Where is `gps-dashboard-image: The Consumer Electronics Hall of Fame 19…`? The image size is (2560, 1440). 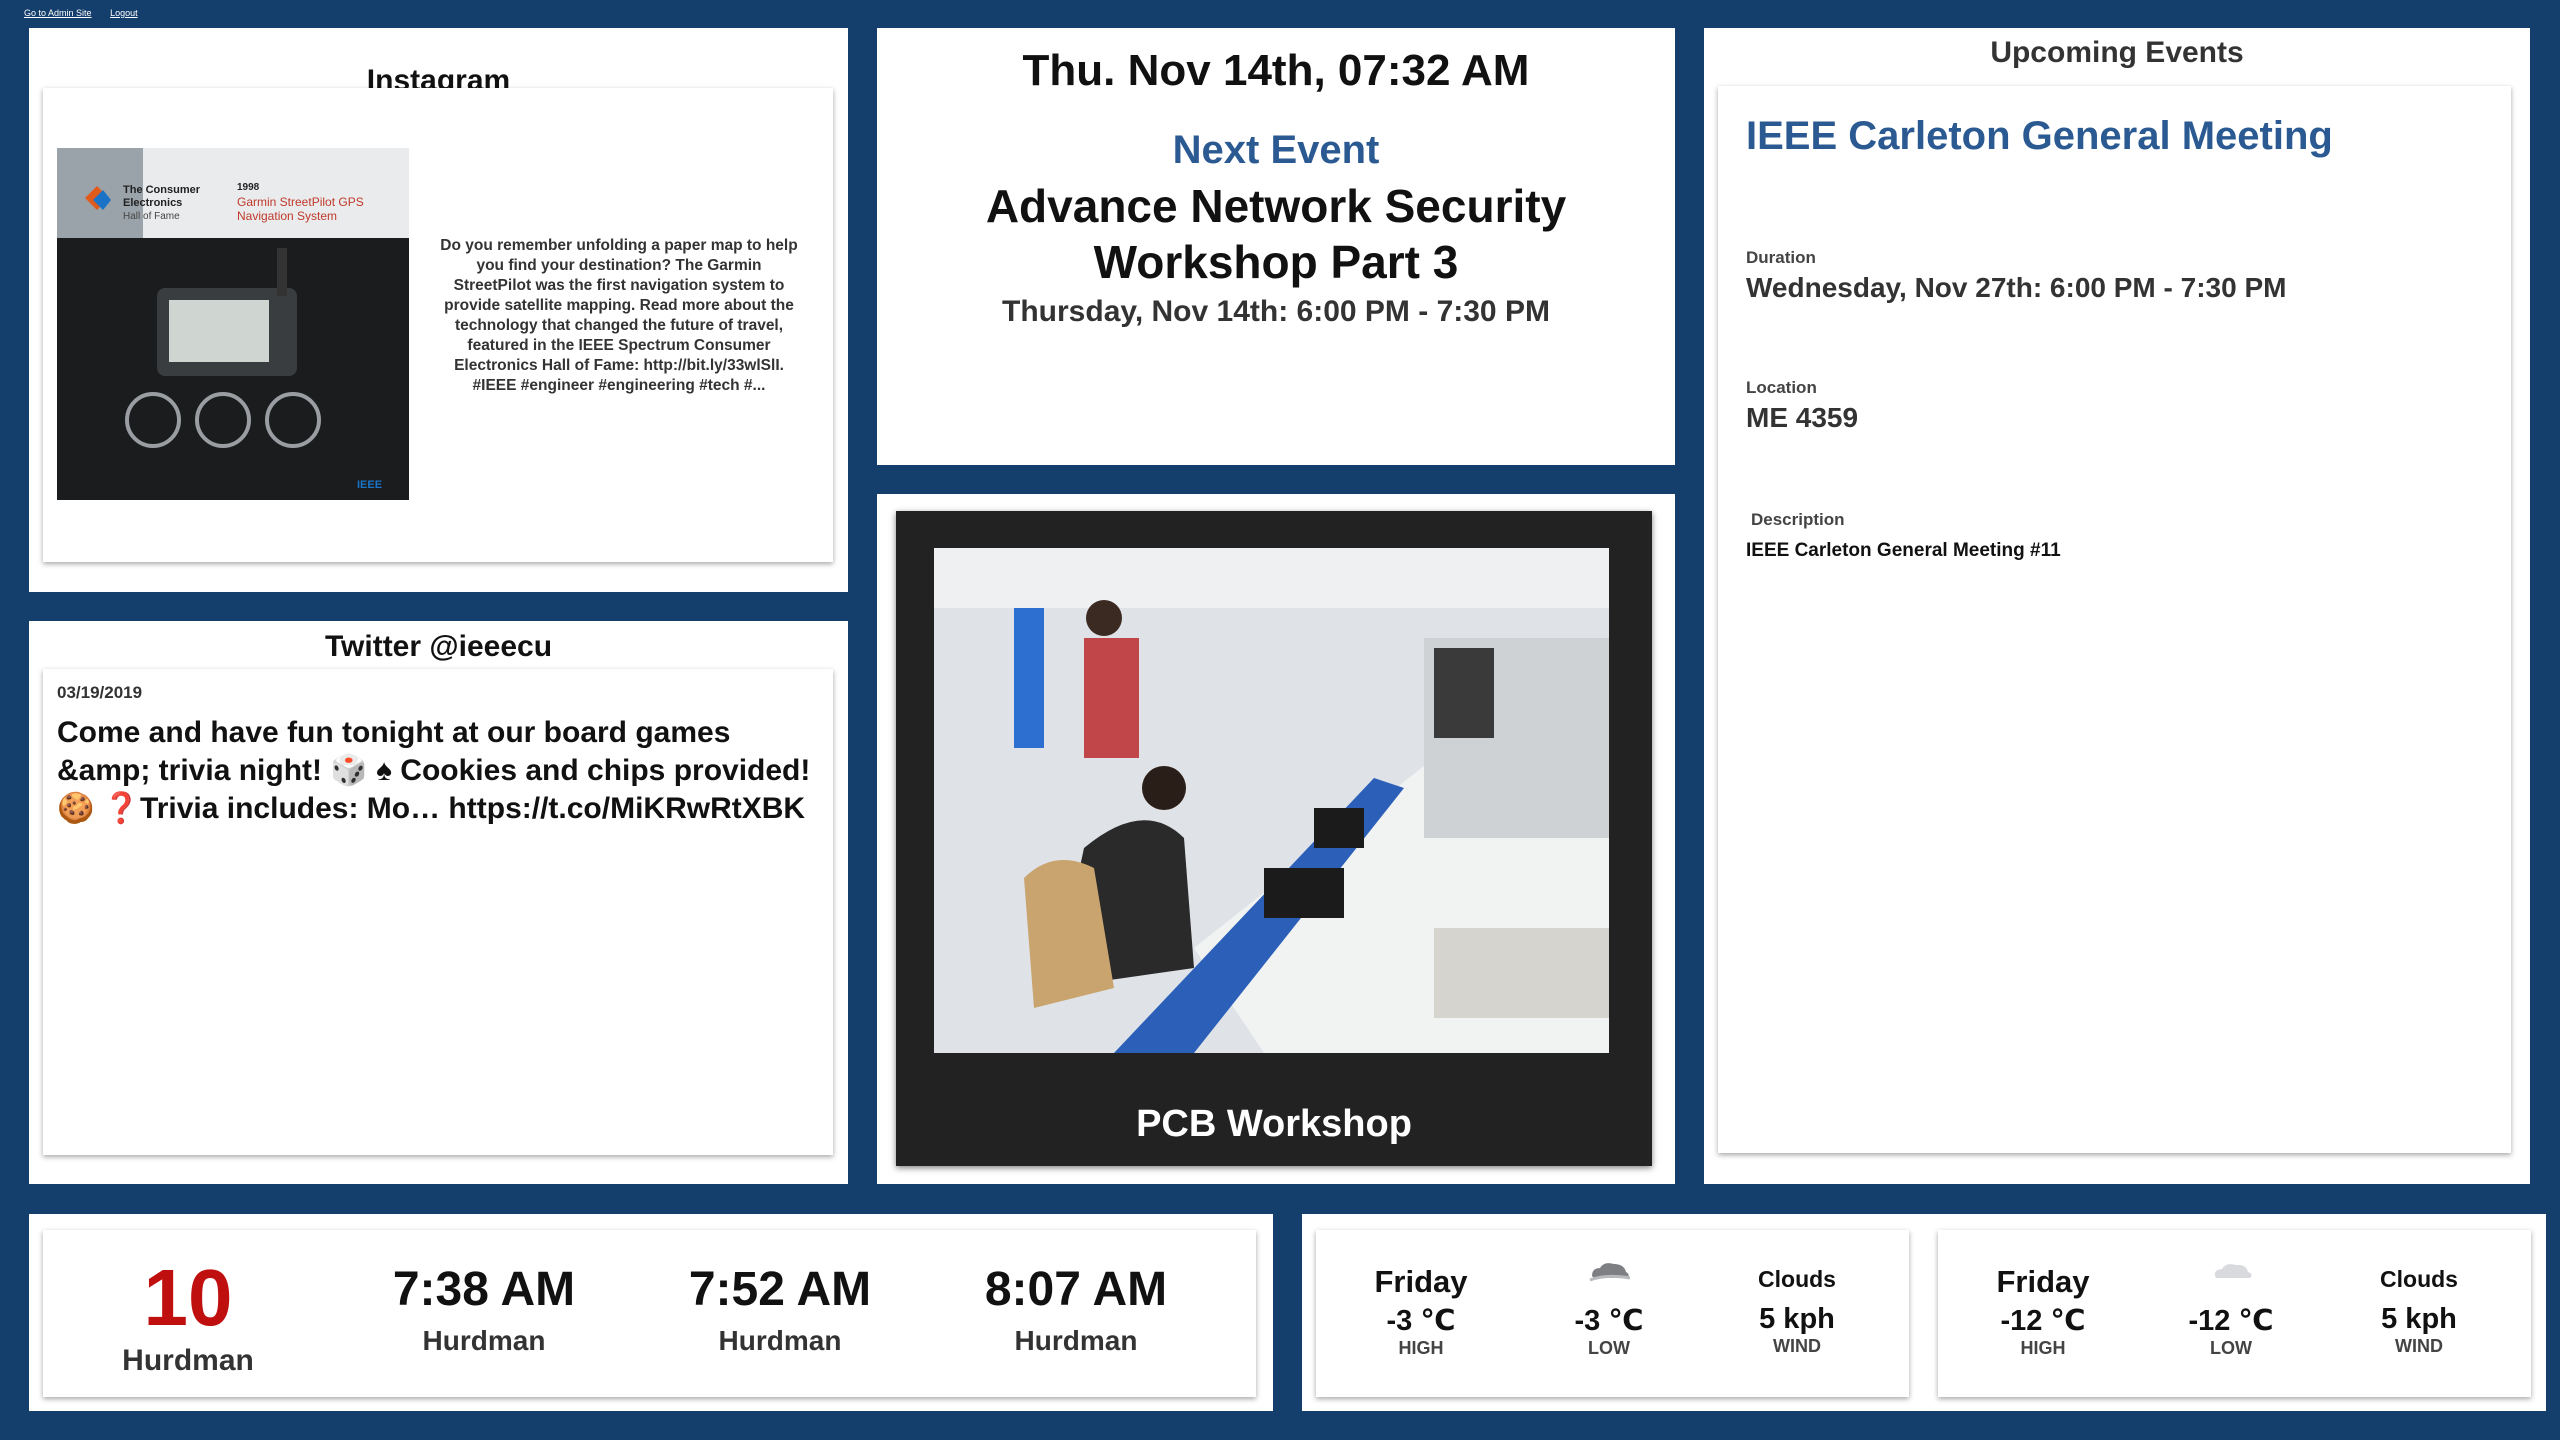
gps-dashboard-image: The Consumer Electronics Hall of Fame 19… is located at coordinates (233, 324).